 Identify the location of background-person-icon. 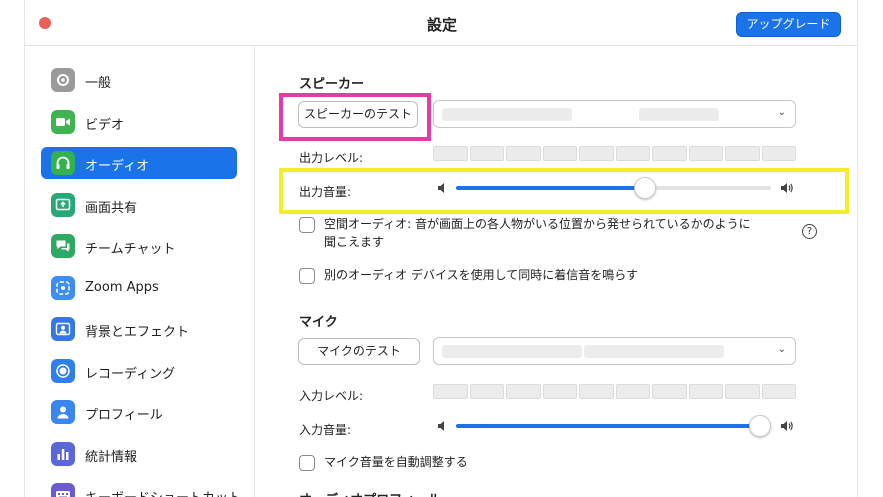
(63, 329).